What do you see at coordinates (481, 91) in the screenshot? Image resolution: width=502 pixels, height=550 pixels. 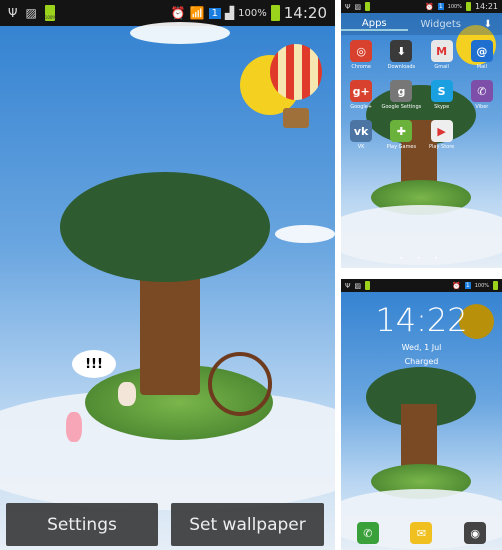 I see `app-glyph-icon: ✆` at bounding box center [481, 91].